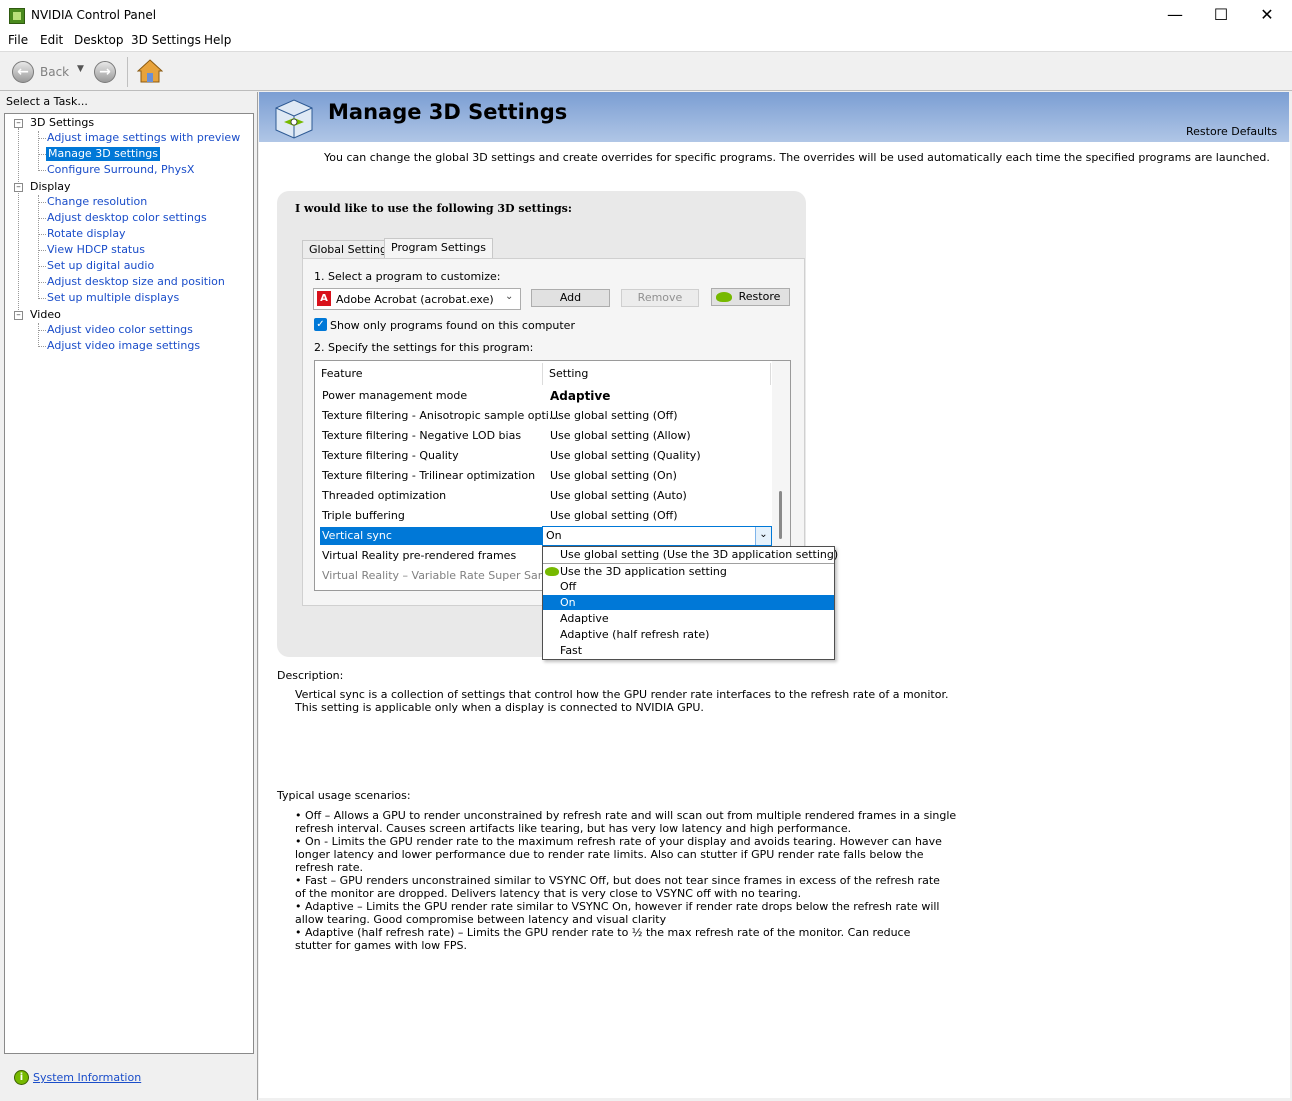 This screenshot has height=1101, width=1292. Describe the element at coordinates (657, 536) in the screenshot. I see `vertical-sync-select` at that location.